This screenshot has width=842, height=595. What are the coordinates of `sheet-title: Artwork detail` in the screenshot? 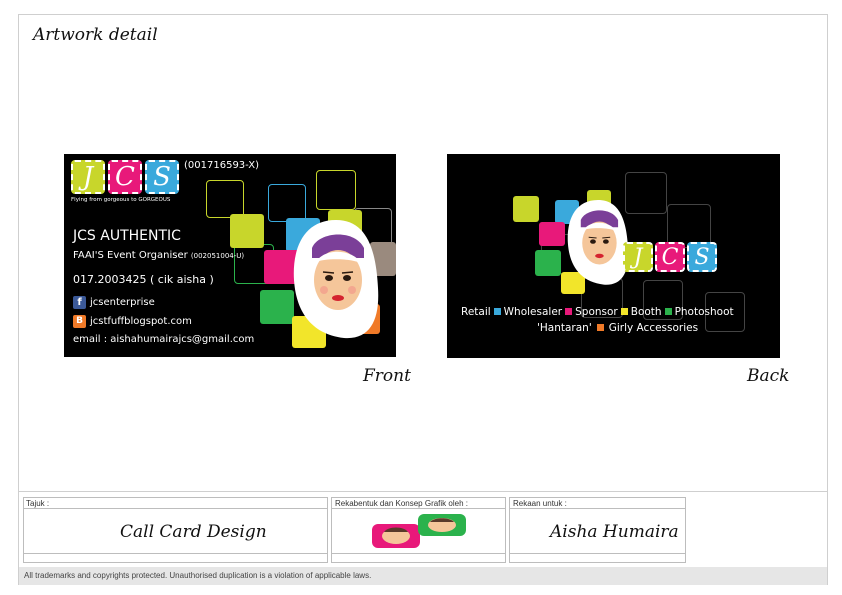 It's located at (95, 35).